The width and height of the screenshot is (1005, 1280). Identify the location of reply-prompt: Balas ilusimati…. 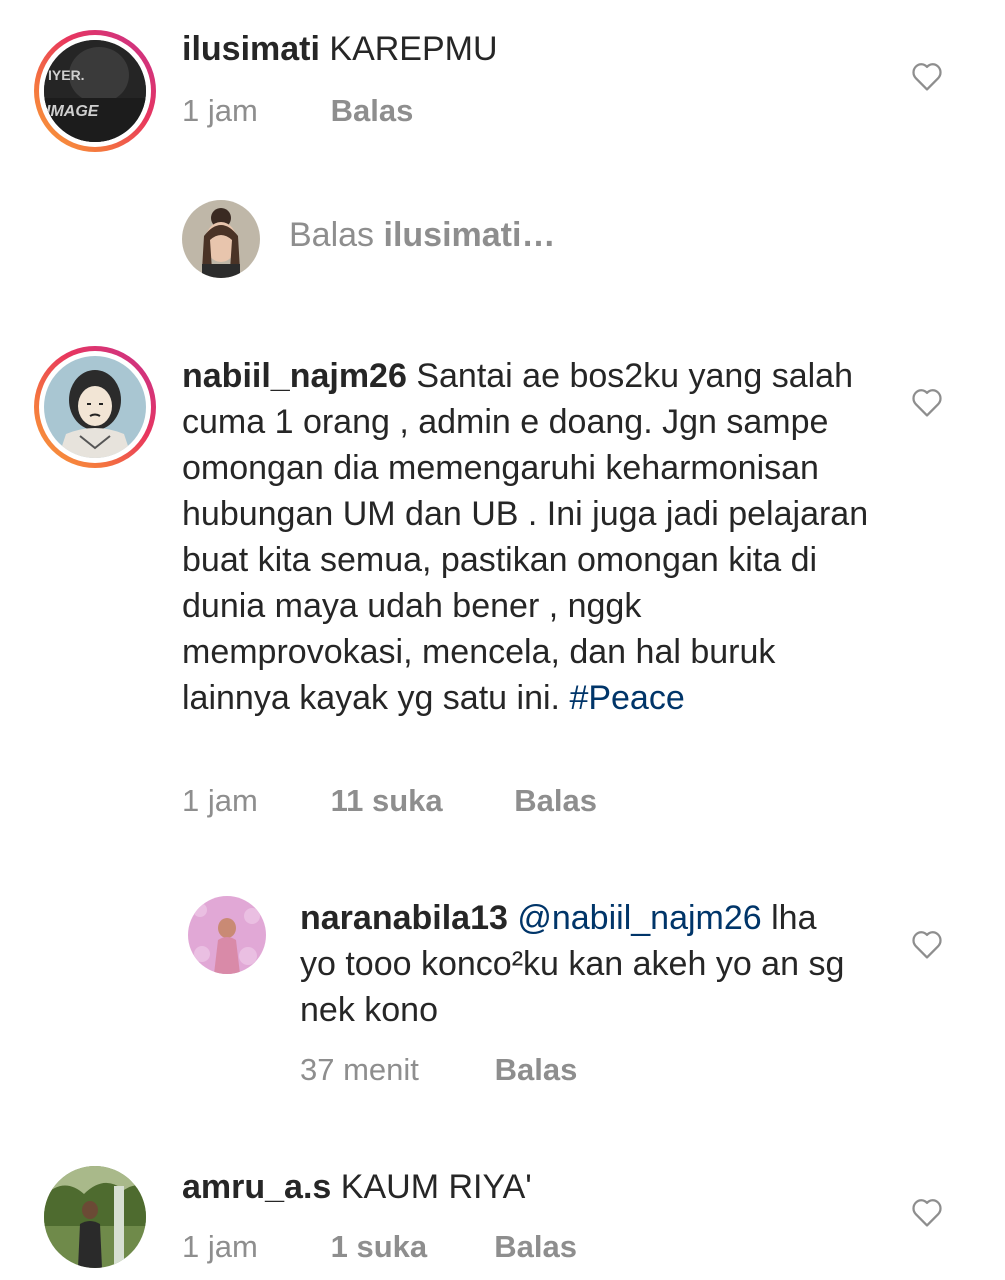
(422, 235).